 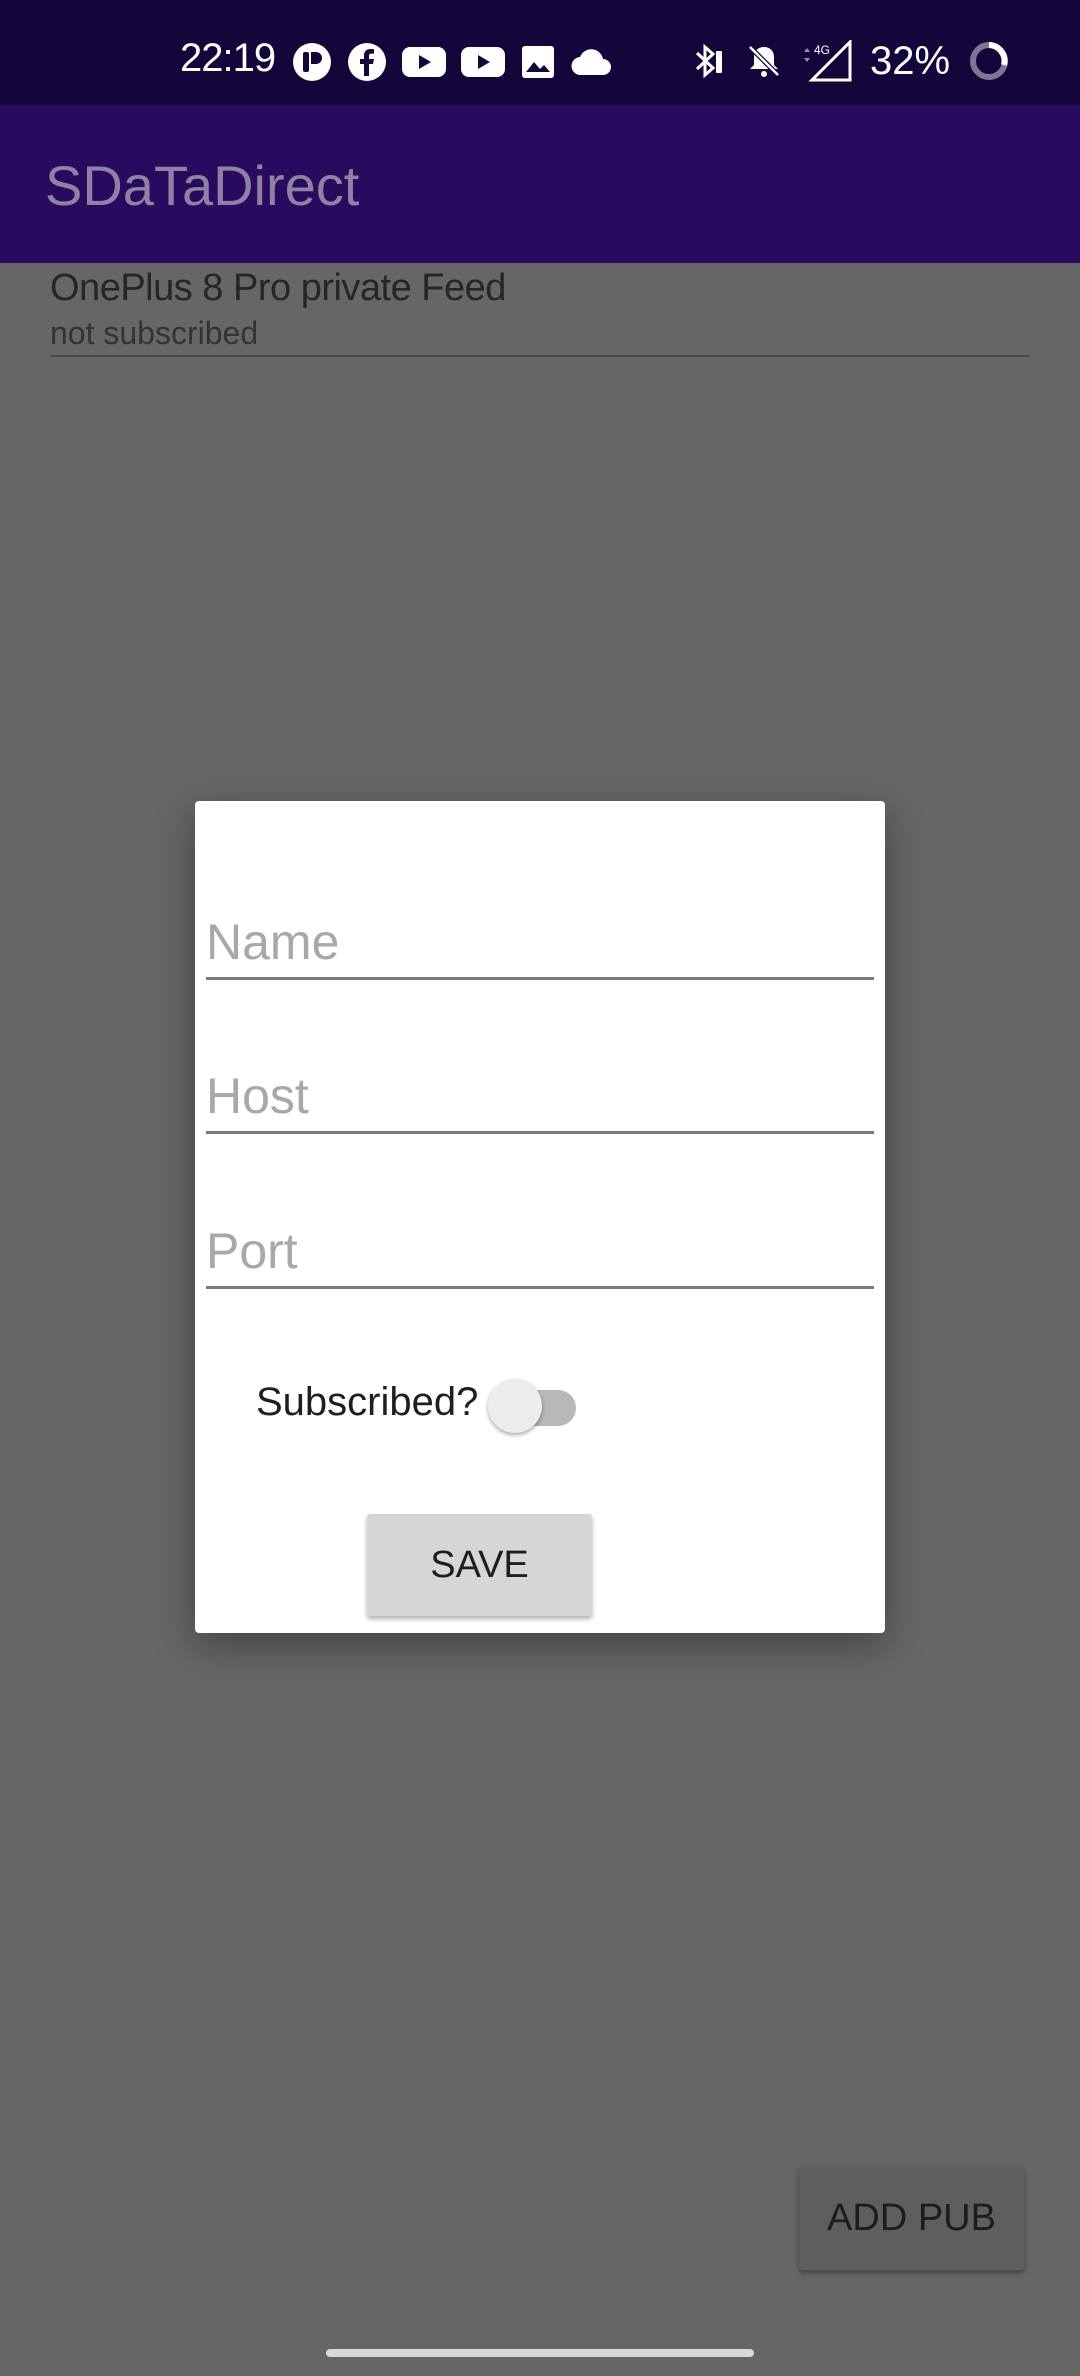 I want to click on name-input, so click(x=540, y=942).